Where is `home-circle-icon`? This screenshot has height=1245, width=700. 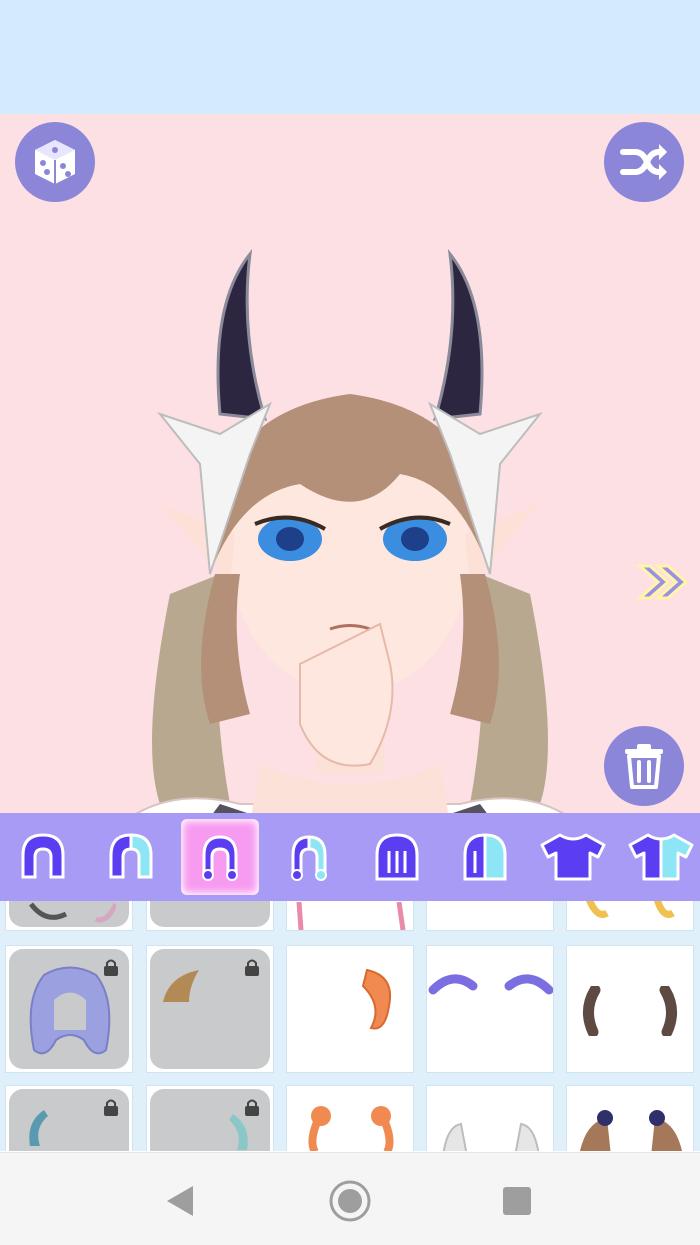 home-circle-icon is located at coordinates (350, 1201).